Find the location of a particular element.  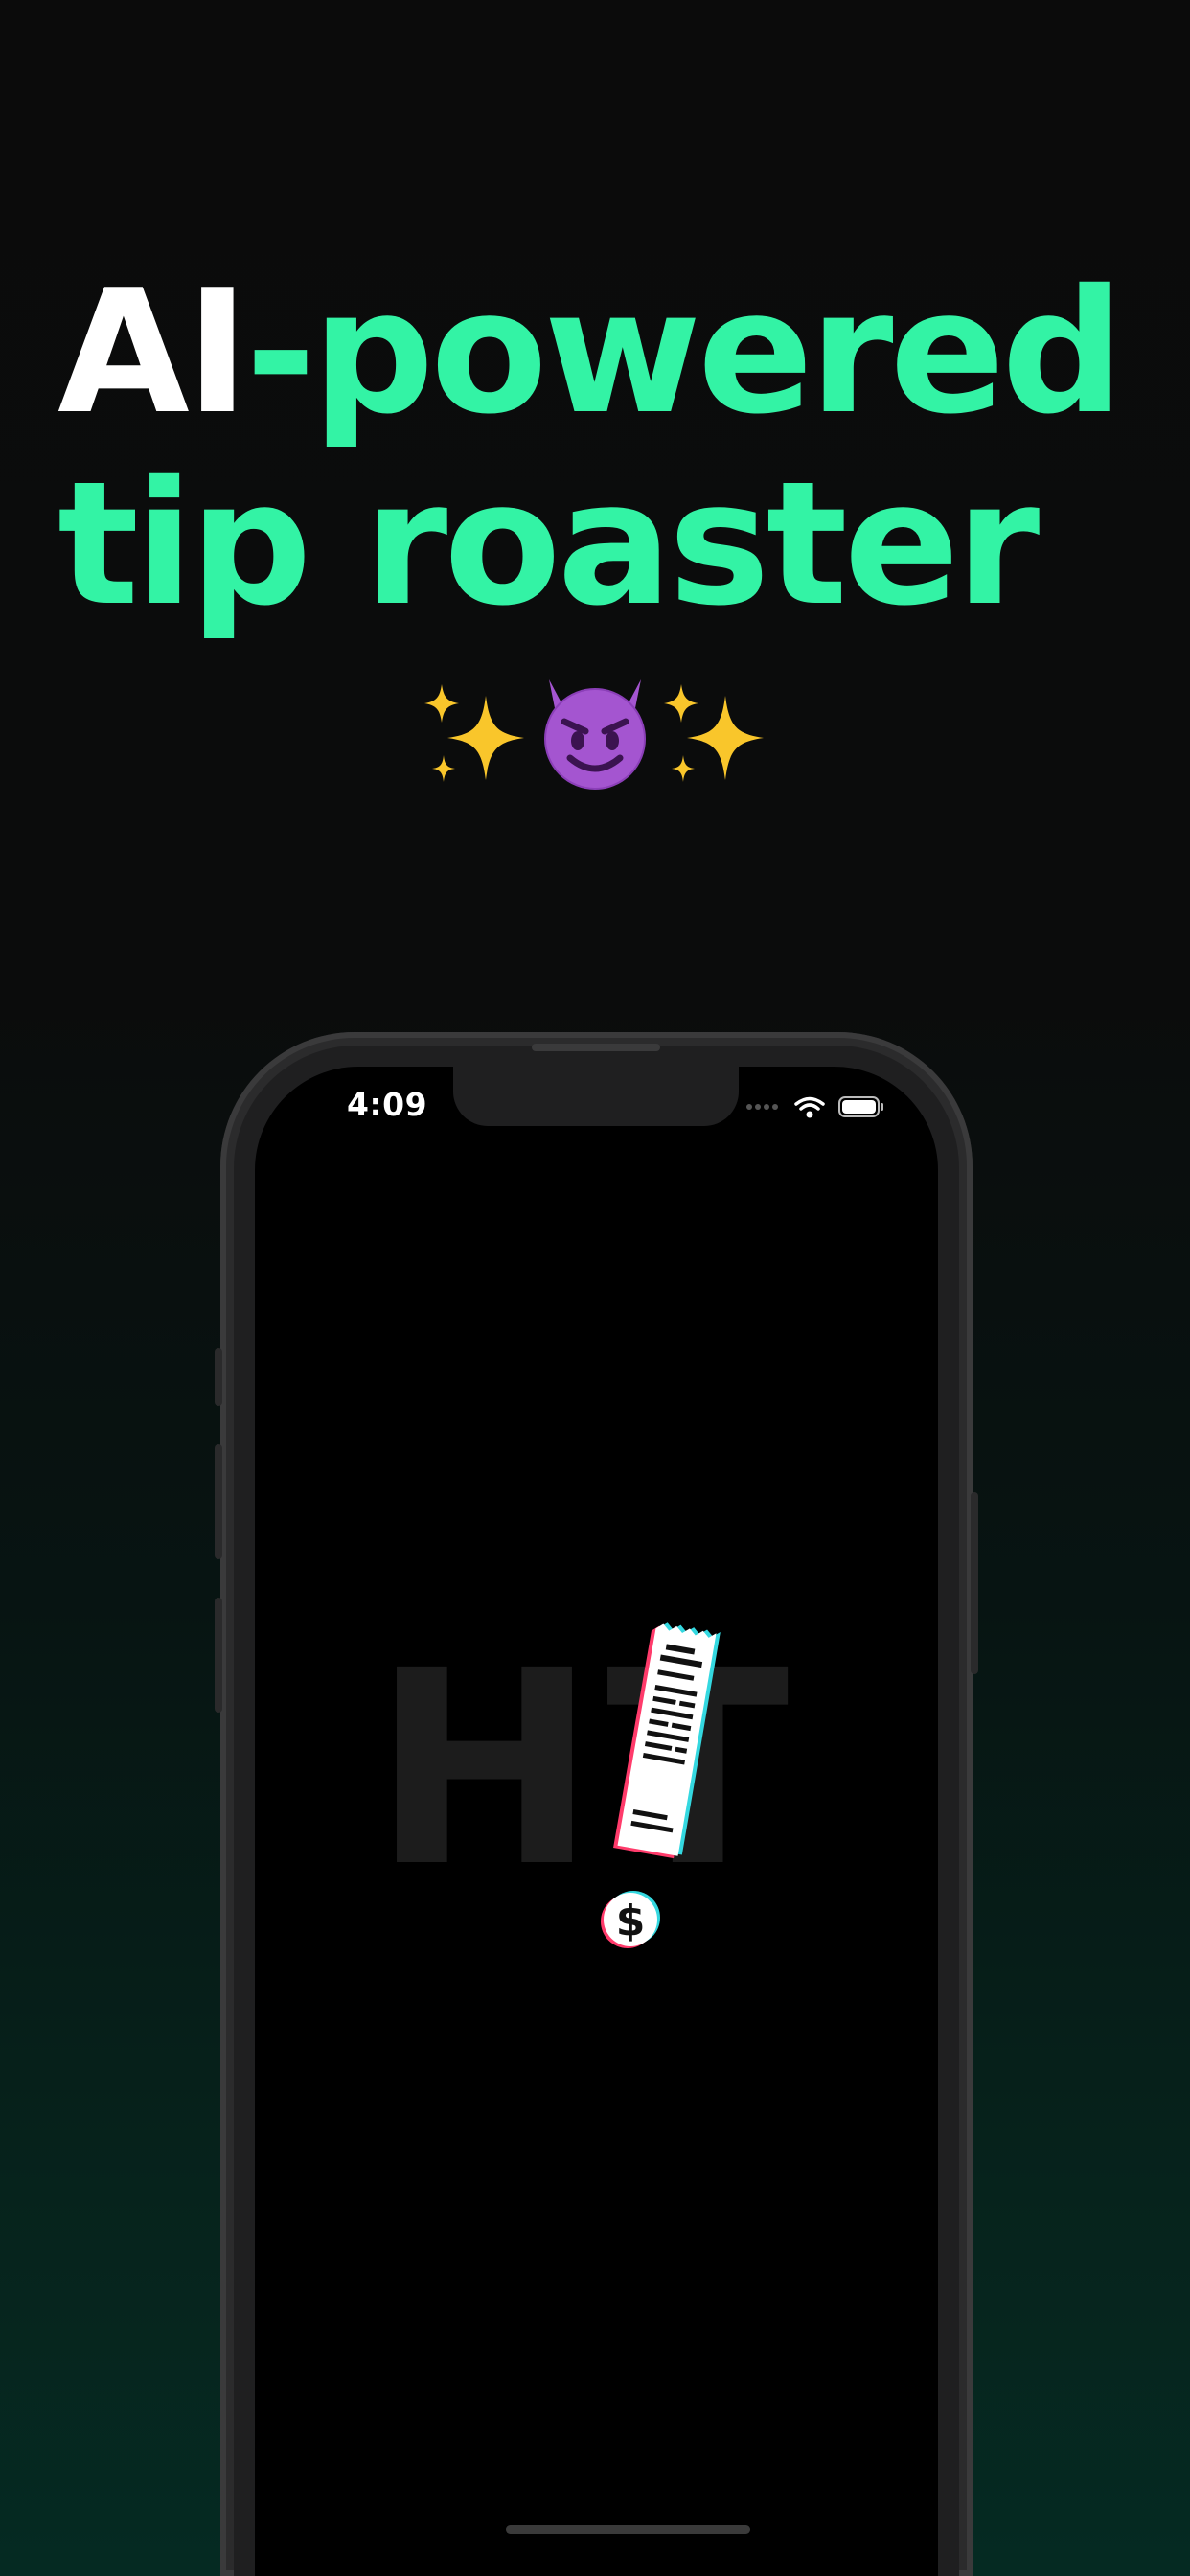

emoji-row is located at coordinates (595, 733).